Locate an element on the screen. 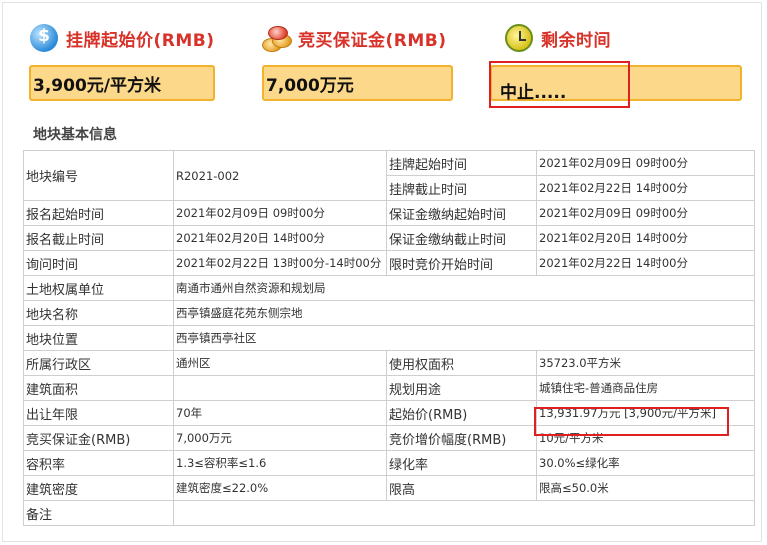 The height and width of the screenshot is (545, 767). table-row: 所属行政区 通州区 使用权面积 35723.0平方米 is located at coordinates (389, 363).